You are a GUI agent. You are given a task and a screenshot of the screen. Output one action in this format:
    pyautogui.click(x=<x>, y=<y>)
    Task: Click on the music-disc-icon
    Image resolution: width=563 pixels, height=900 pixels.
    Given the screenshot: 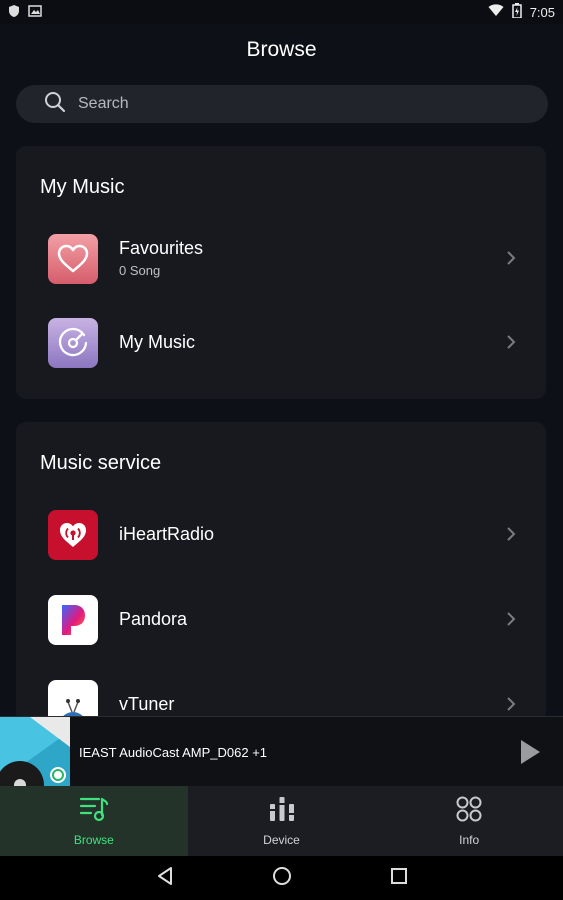 What is the action you would take?
    pyautogui.click(x=73, y=343)
    